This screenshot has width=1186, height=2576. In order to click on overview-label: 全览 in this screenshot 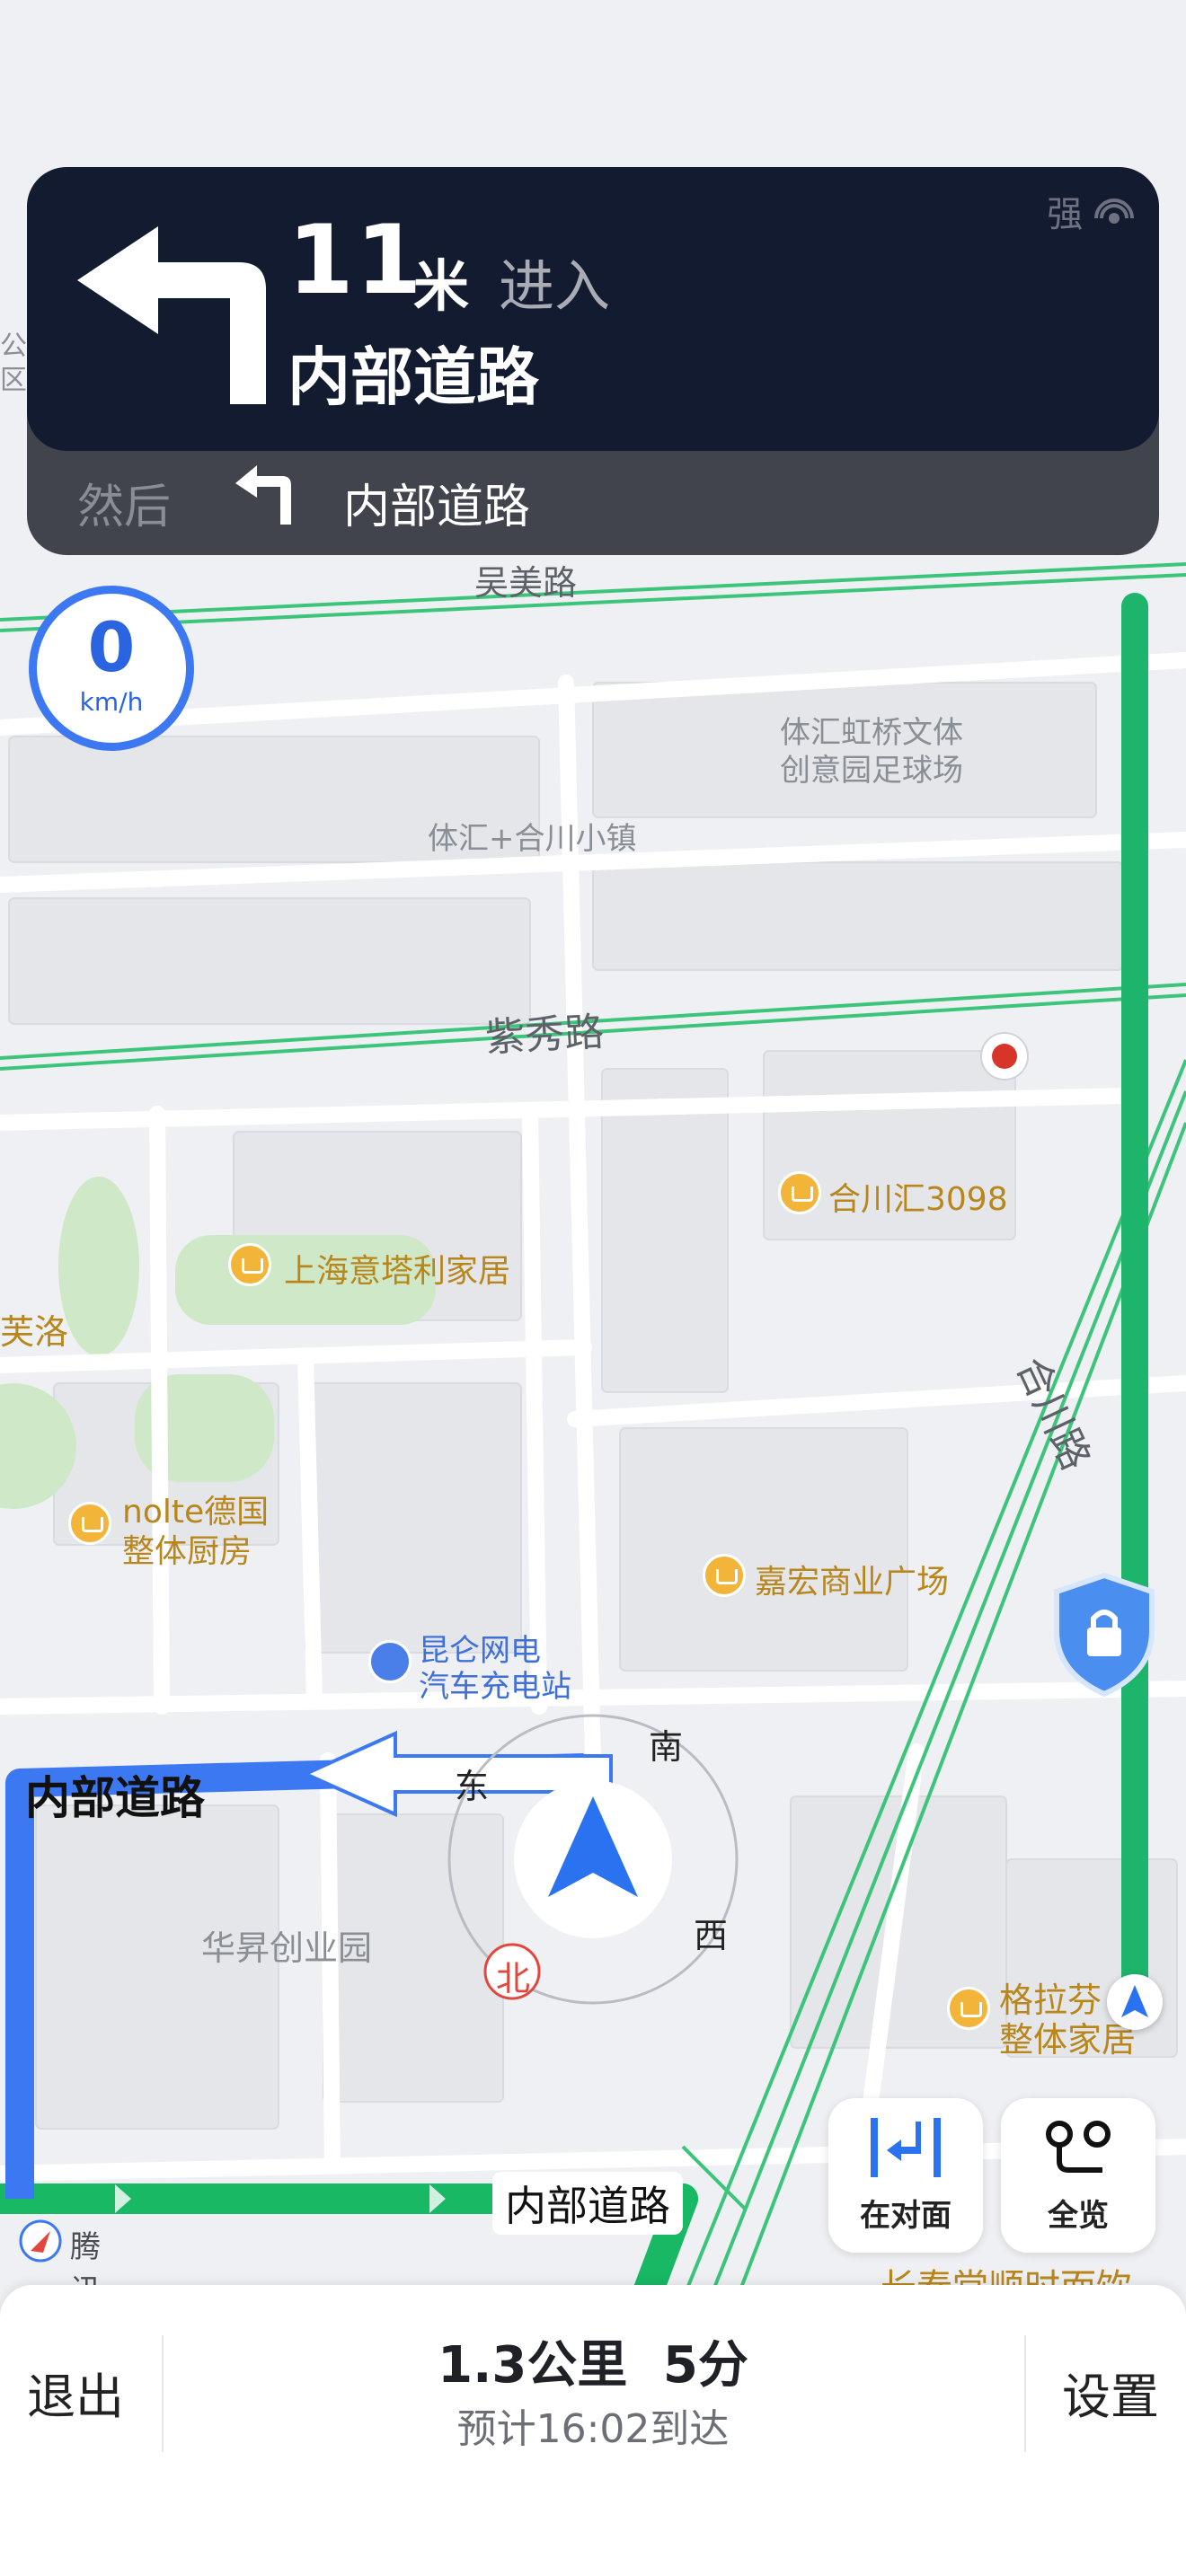, I will do `click(1078, 2216)`.